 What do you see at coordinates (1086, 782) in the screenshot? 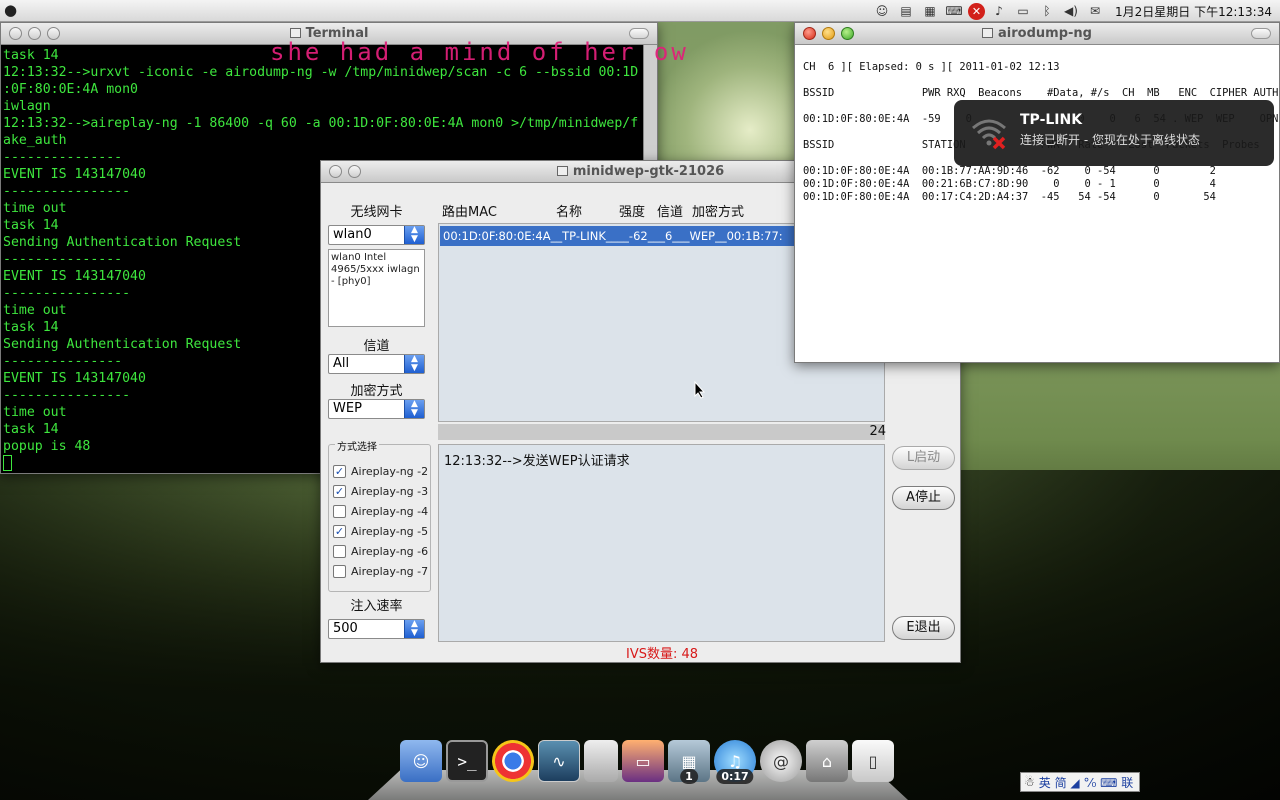
I see `ime-status-text: 英 简 ◢ °⁄₀ ⌨ 联` at bounding box center [1086, 782].